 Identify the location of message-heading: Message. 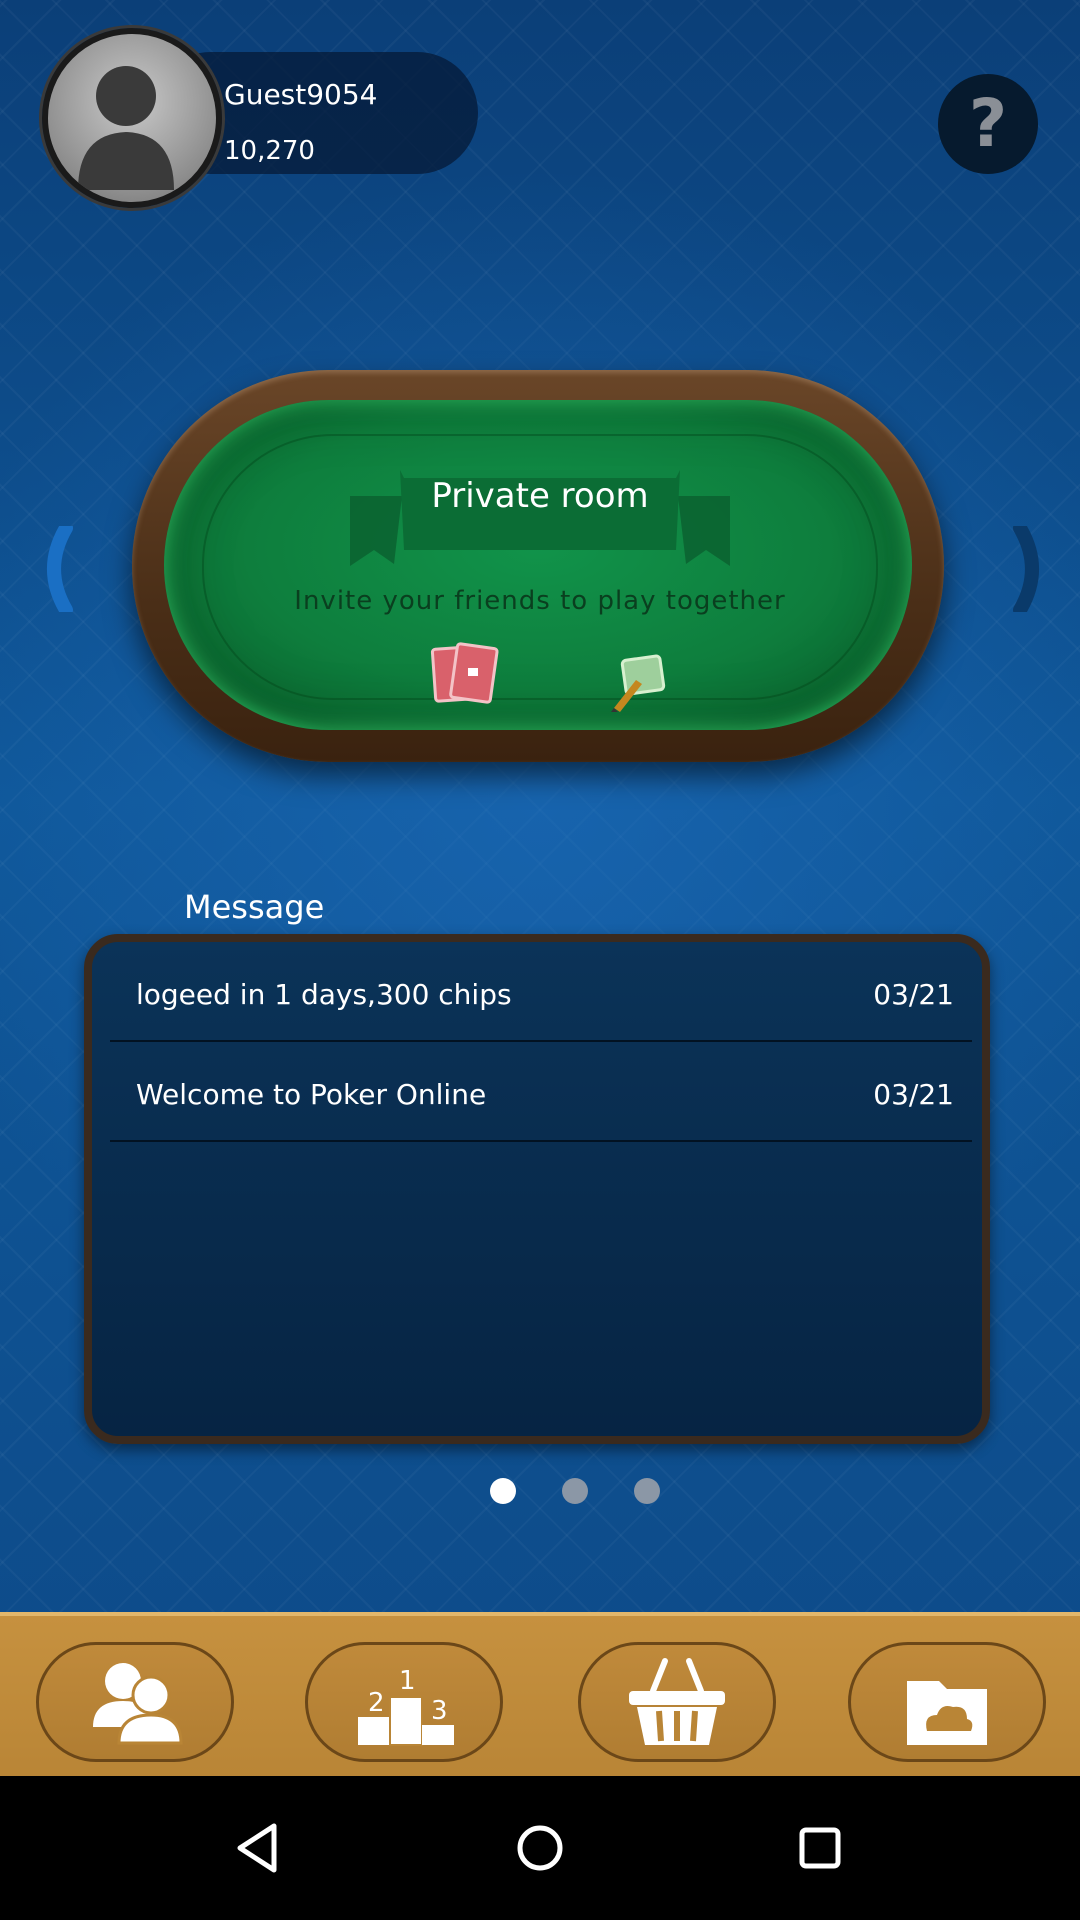
(254, 907).